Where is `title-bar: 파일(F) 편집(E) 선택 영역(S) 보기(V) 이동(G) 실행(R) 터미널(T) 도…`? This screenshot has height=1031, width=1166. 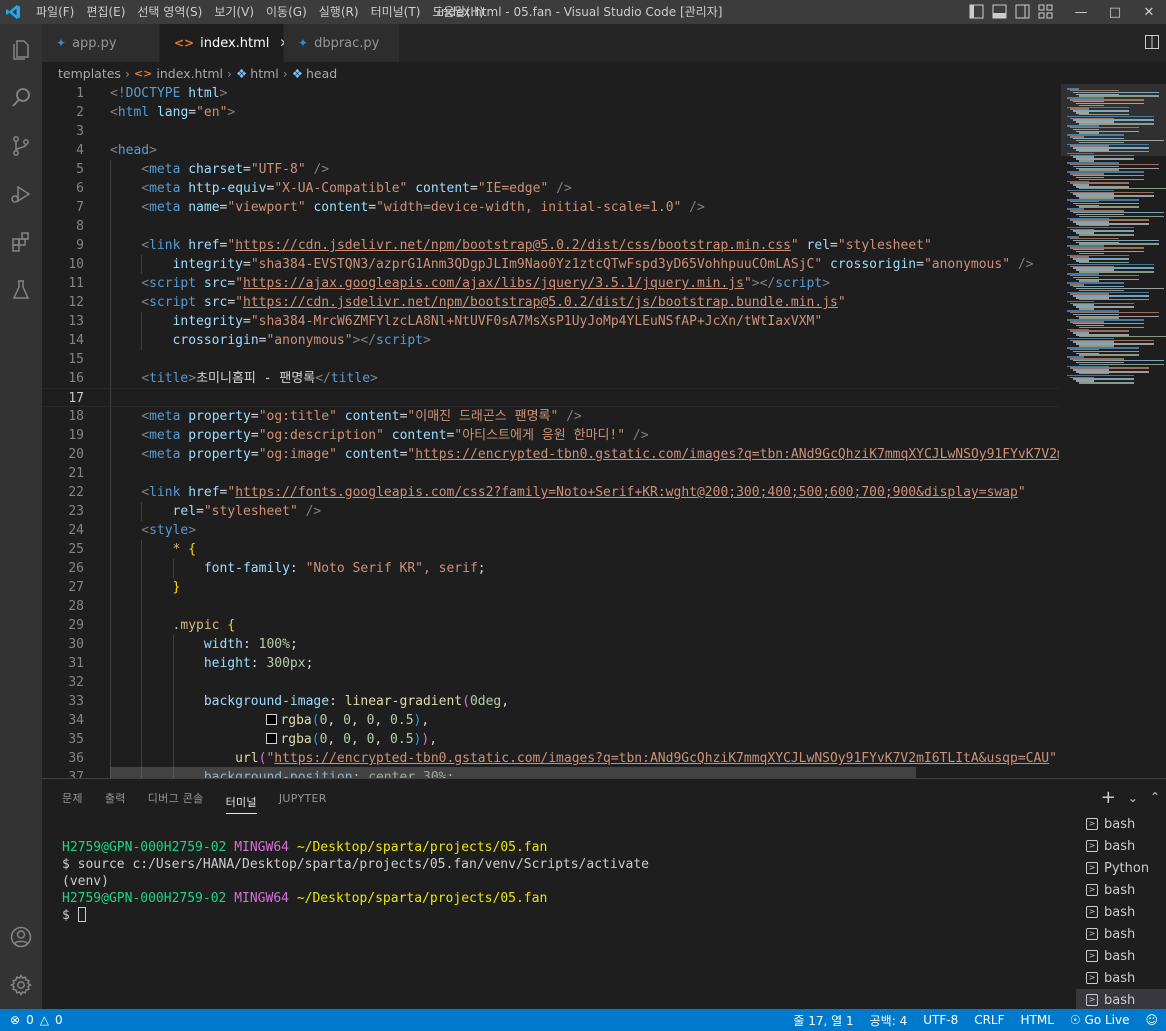
title-bar: 파일(F) 편집(E) 선택 영역(S) 보기(V) 이동(G) 실행(R) 터미널(T) 도… is located at coordinates (583, 12).